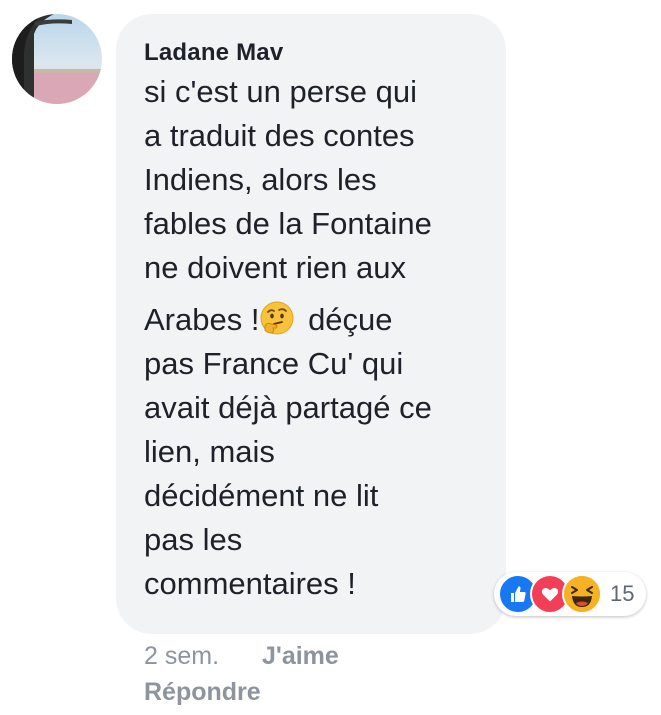  What do you see at coordinates (209, 451) in the screenshot?
I see `comment-line: lien, mais` at bounding box center [209, 451].